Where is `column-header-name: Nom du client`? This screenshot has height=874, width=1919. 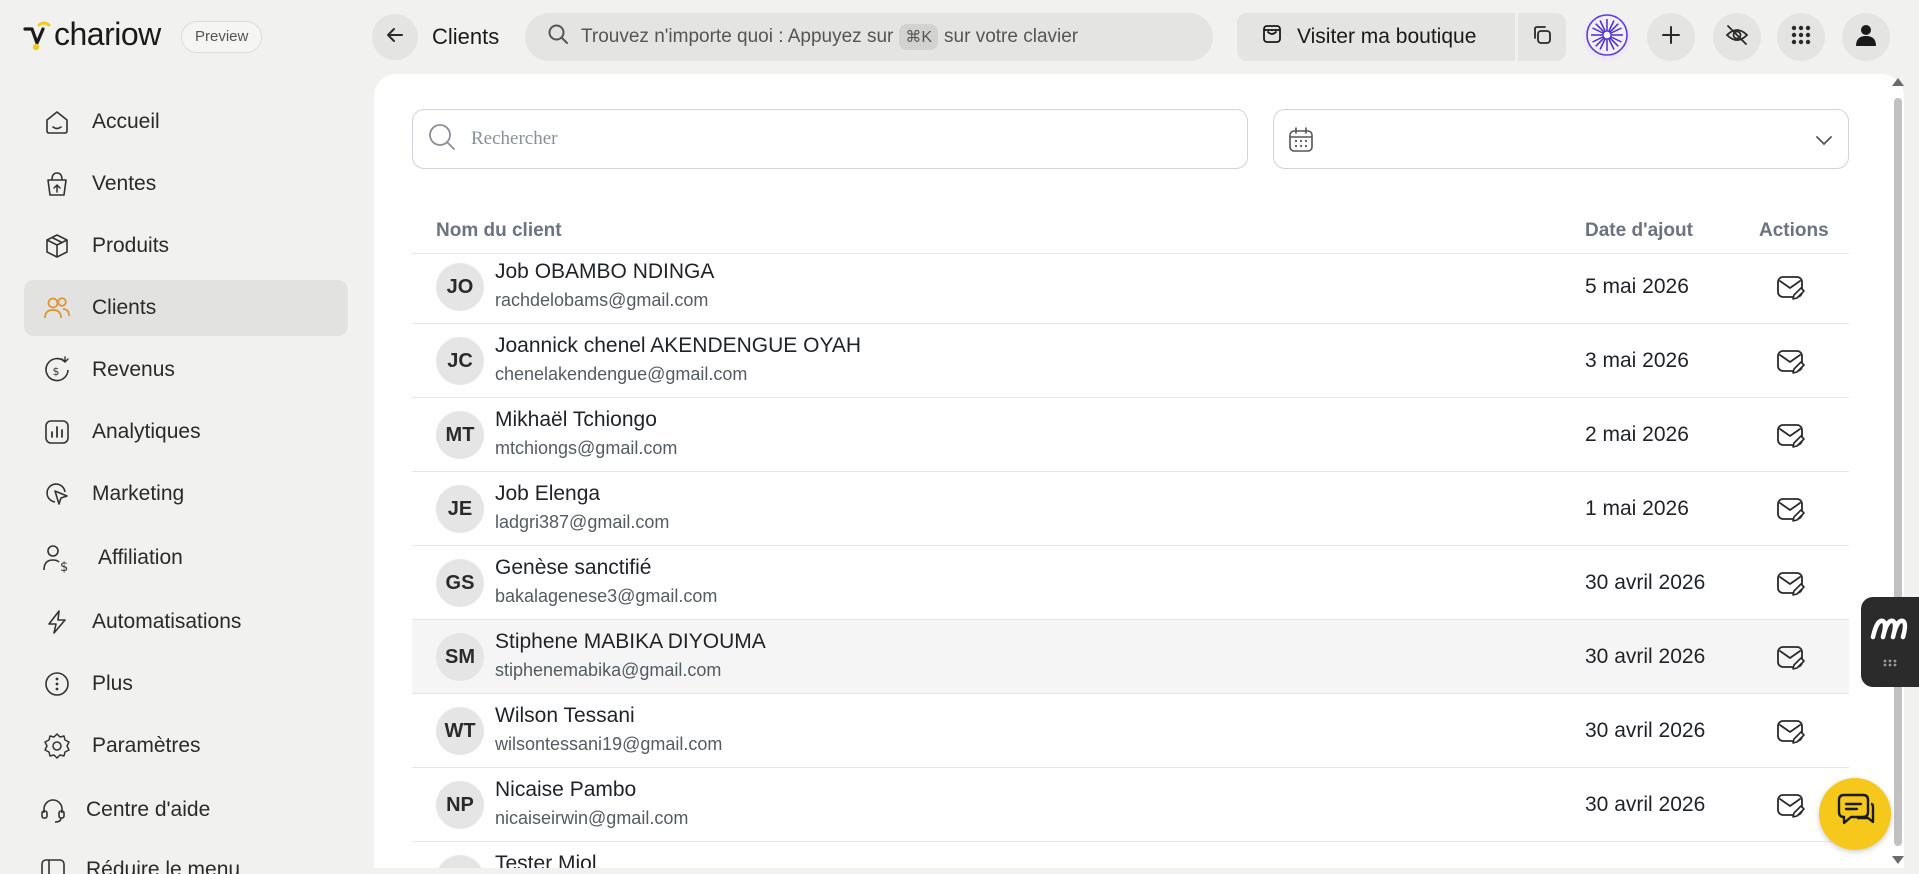
column-header-name: Nom du client is located at coordinates (499, 231).